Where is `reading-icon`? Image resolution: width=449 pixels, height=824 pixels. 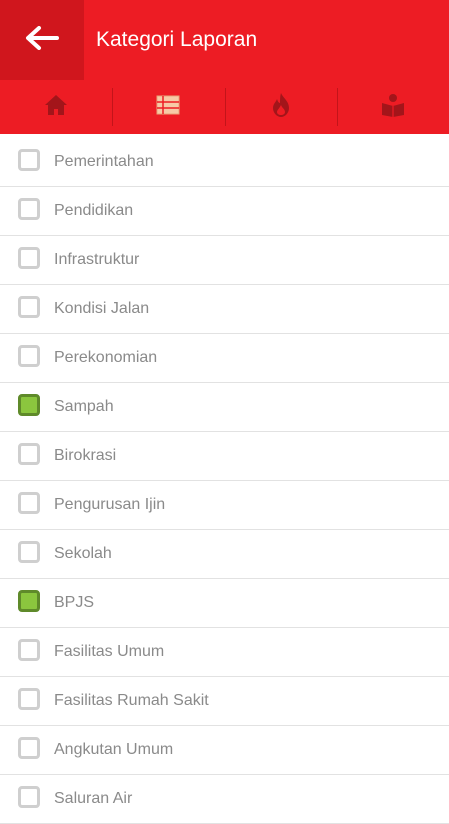 reading-icon is located at coordinates (393, 107).